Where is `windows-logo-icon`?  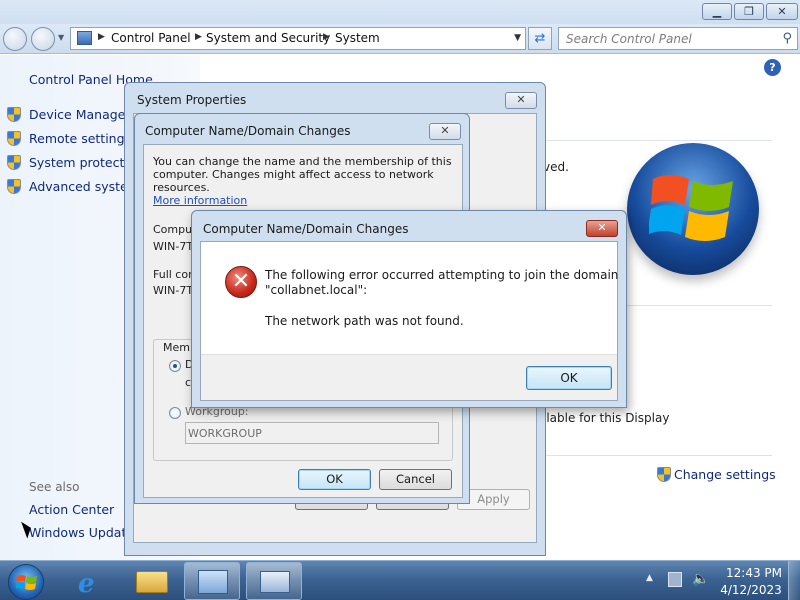 windows-logo-icon is located at coordinates (693, 209).